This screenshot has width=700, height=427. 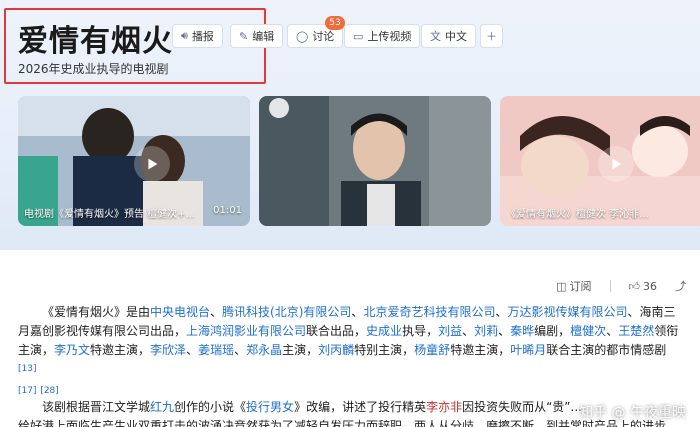 I want to click on link: 杨童舒, so click(x=432, y=350).